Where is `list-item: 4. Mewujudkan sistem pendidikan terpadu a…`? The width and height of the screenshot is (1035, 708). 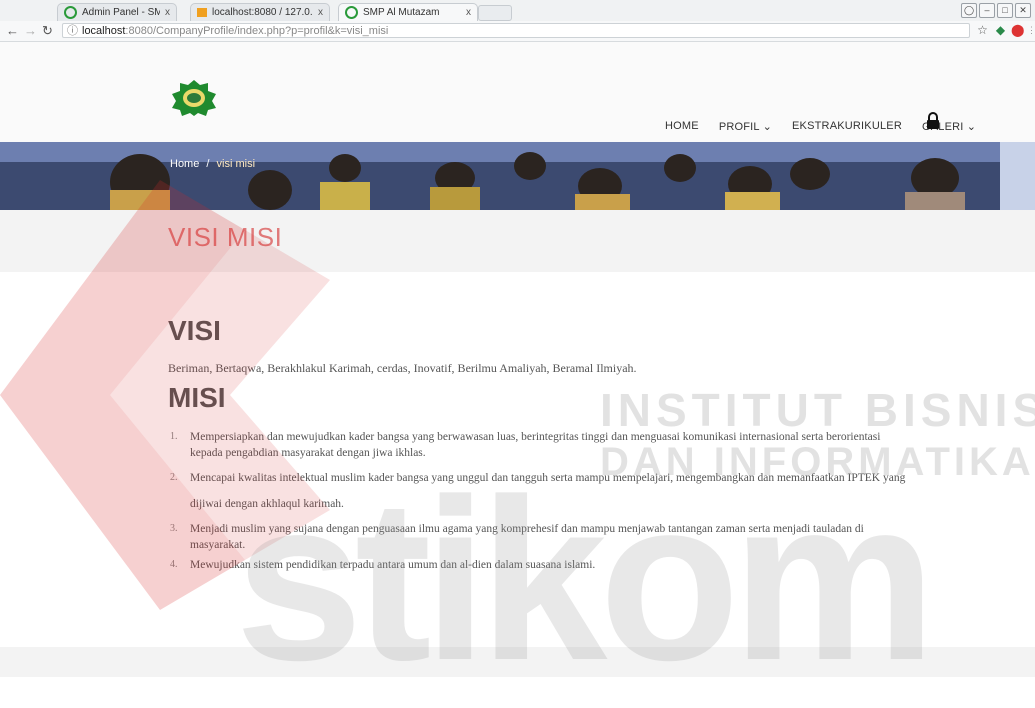
list-item: 4. Mewujudkan sistem pendidikan terpadu a… is located at coordinates (540, 565).